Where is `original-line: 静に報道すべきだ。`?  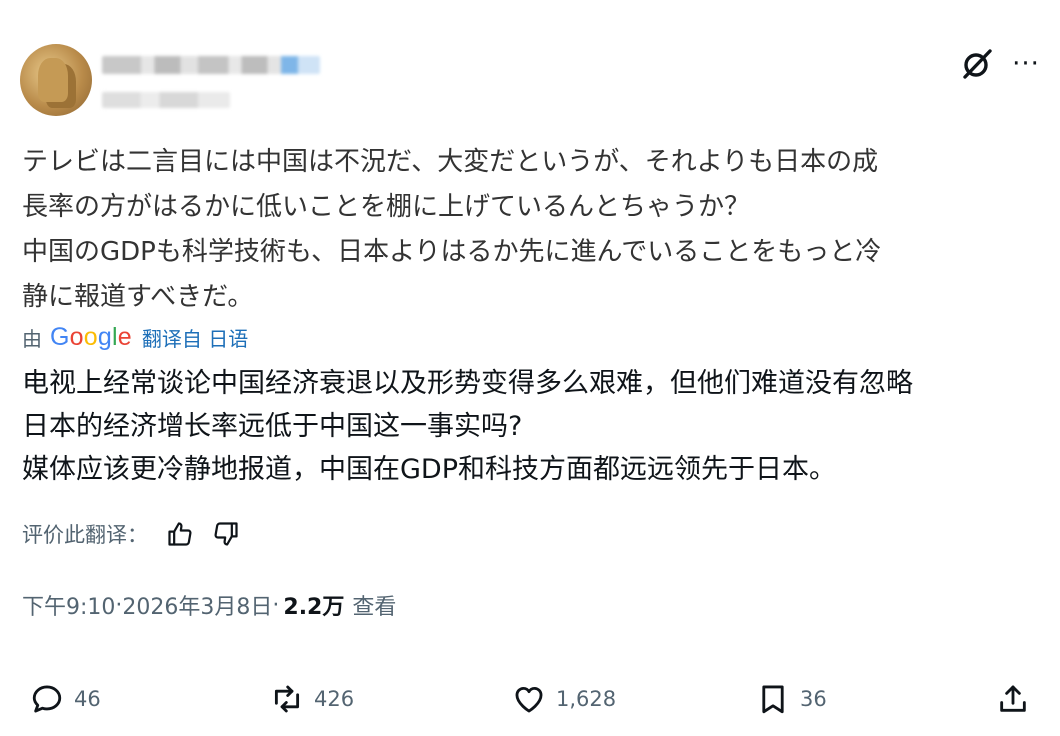 original-line: 静に報道すべきだ。 is located at coordinates (138, 297).